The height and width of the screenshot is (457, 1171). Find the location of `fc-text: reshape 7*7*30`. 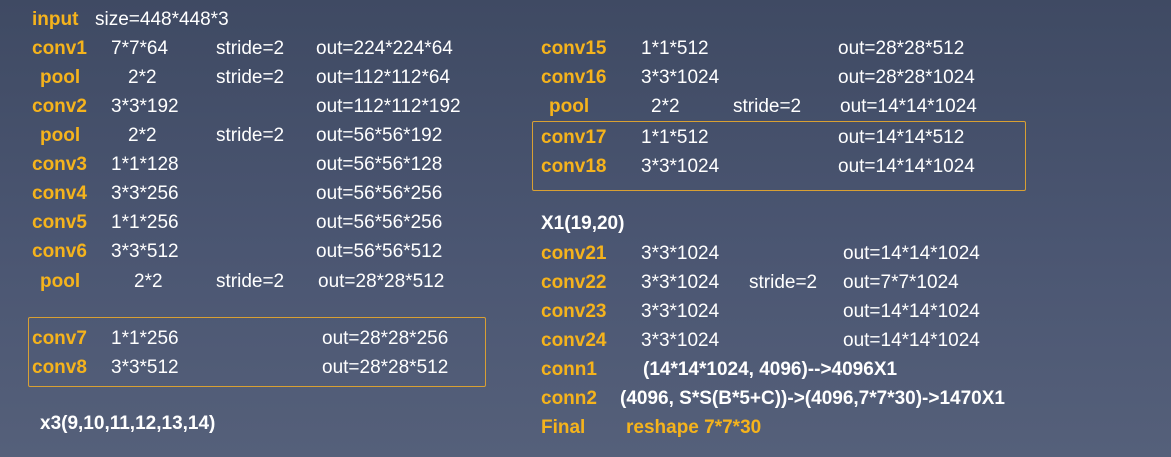

fc-text: reshape 7*7*30 is located at coordinates (694, 427).